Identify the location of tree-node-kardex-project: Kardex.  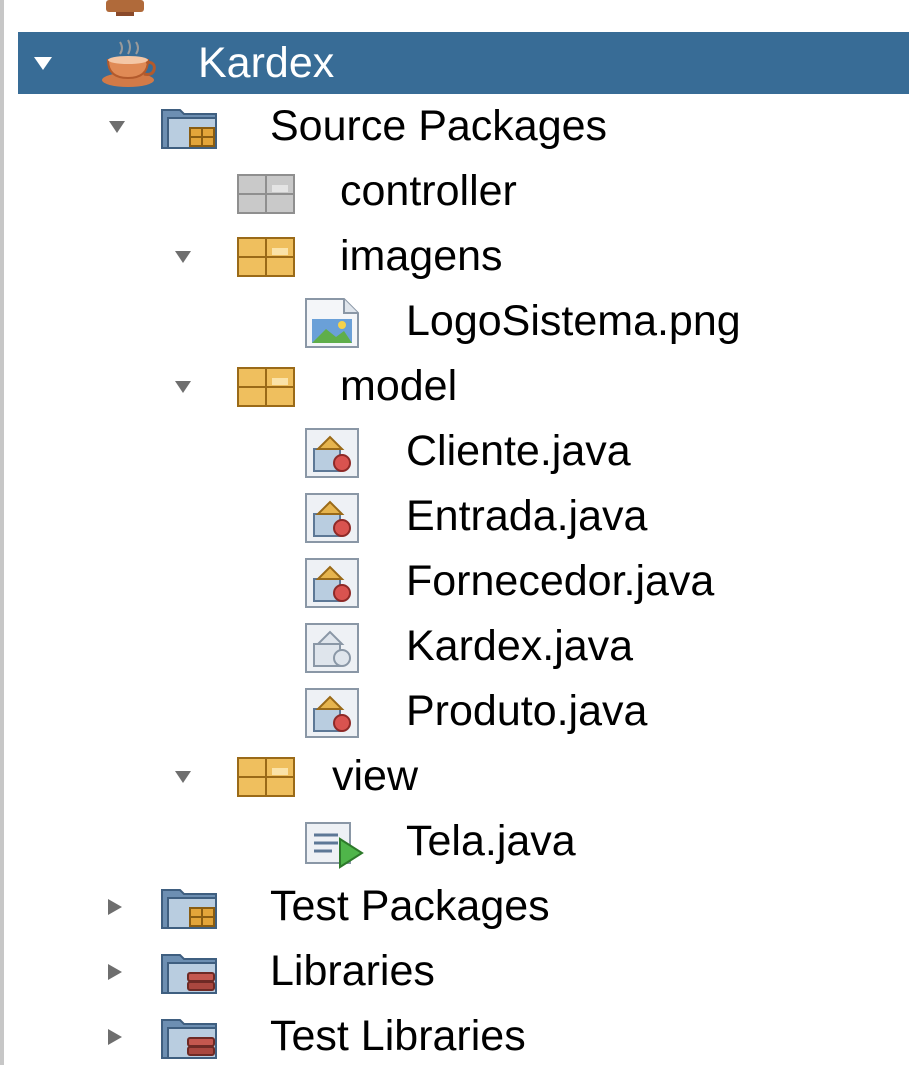
(463, 63).